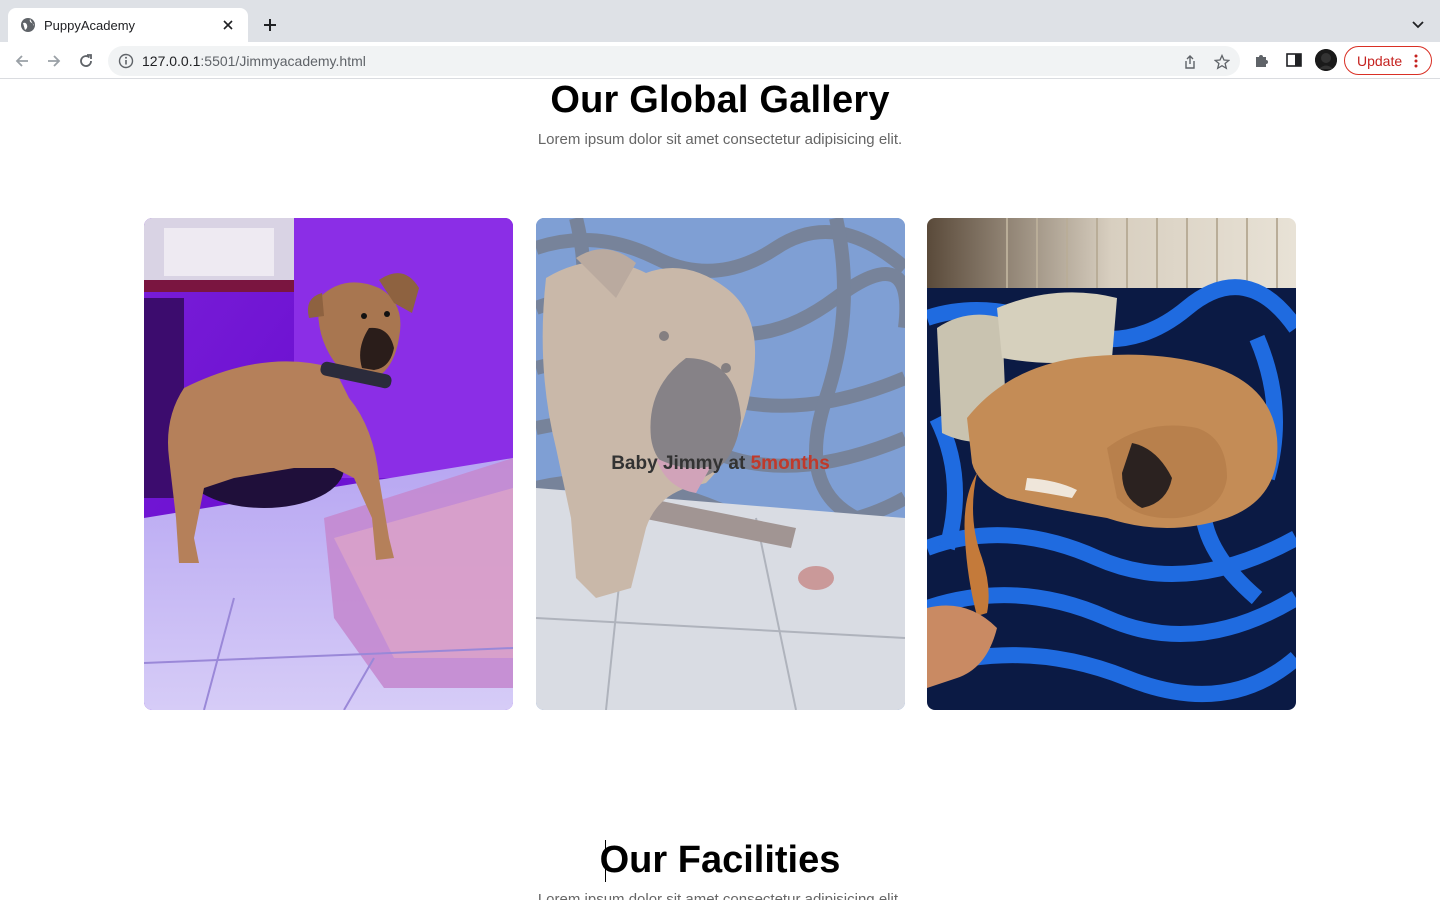 This screenshot has width=1440, height=900. I want to click on text-cursor, so click(605, 861).